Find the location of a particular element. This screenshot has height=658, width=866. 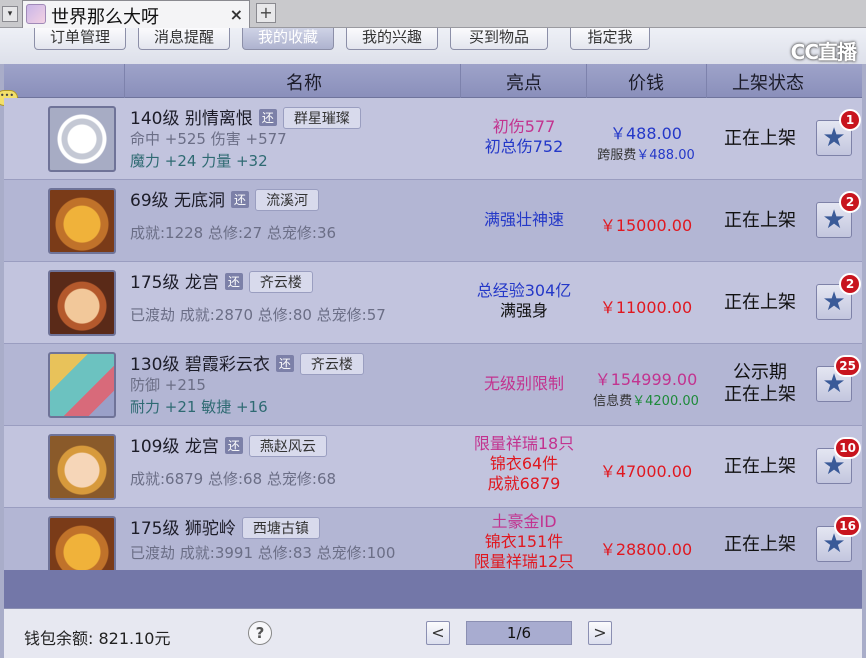

highlight-line: 成就6879 is located at coordinates (524, 483).